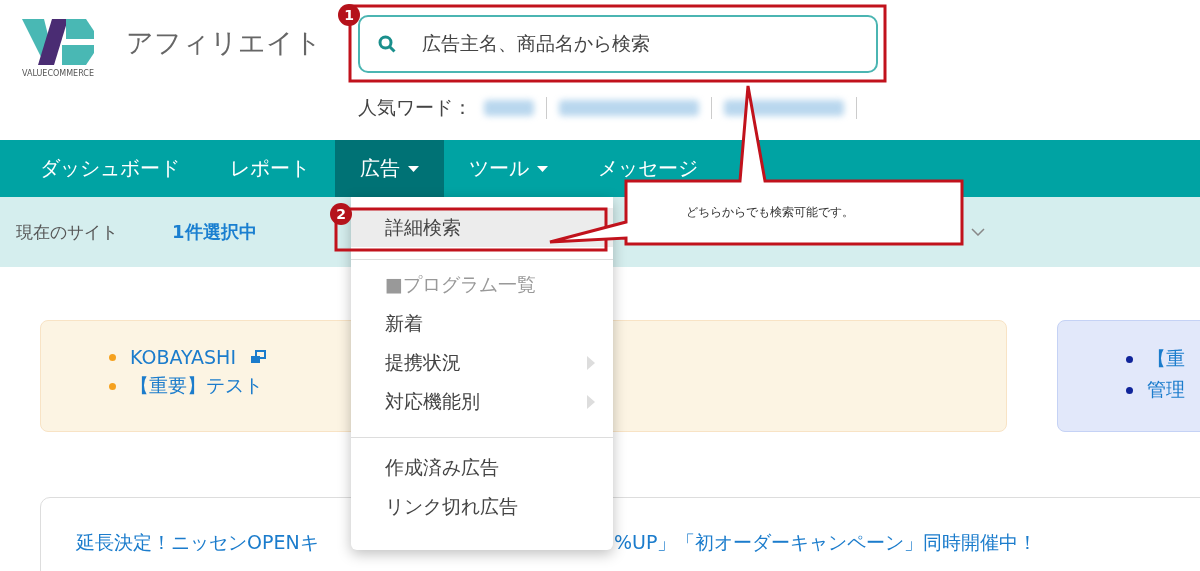 This screenshot has height=571, width=1200. Describe the element at coordinates (482, 401) in the screenshot. I see `menu-item: 対応機能別` at that location.